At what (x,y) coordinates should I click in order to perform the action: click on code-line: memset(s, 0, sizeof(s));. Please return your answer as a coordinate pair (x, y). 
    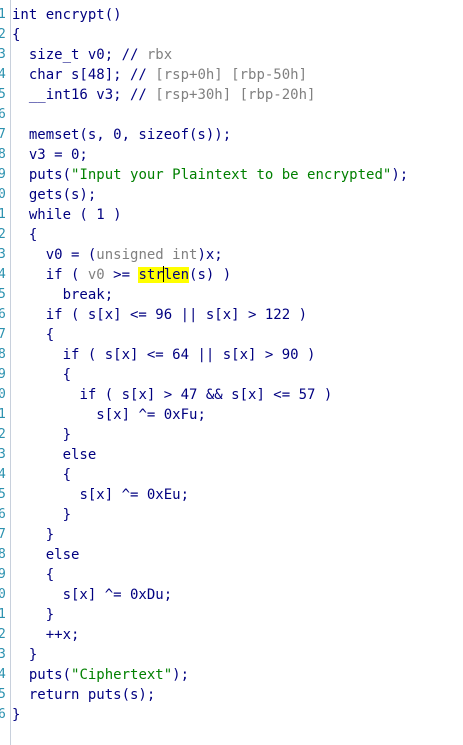
    Looking at the image, I should click on (121, 135).